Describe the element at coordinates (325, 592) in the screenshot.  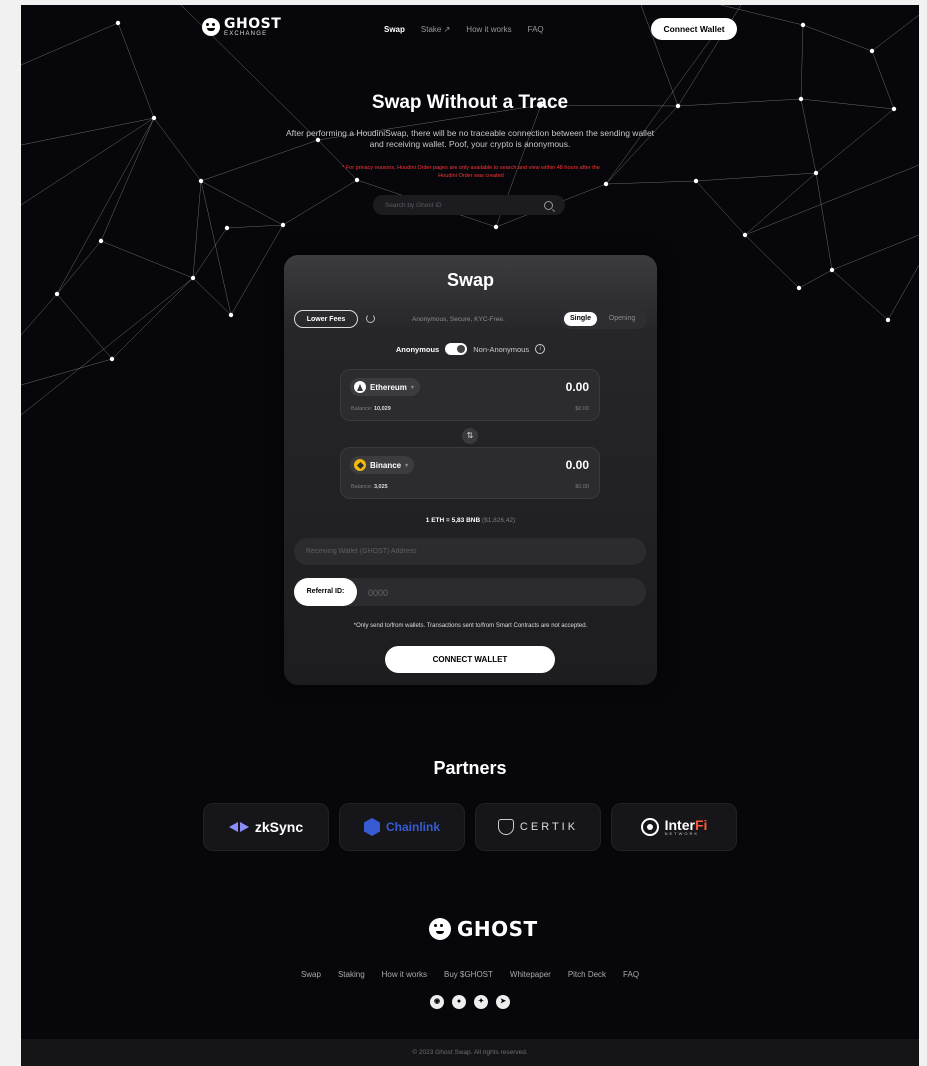
I see `referral-label: Referral ID:` at that location.